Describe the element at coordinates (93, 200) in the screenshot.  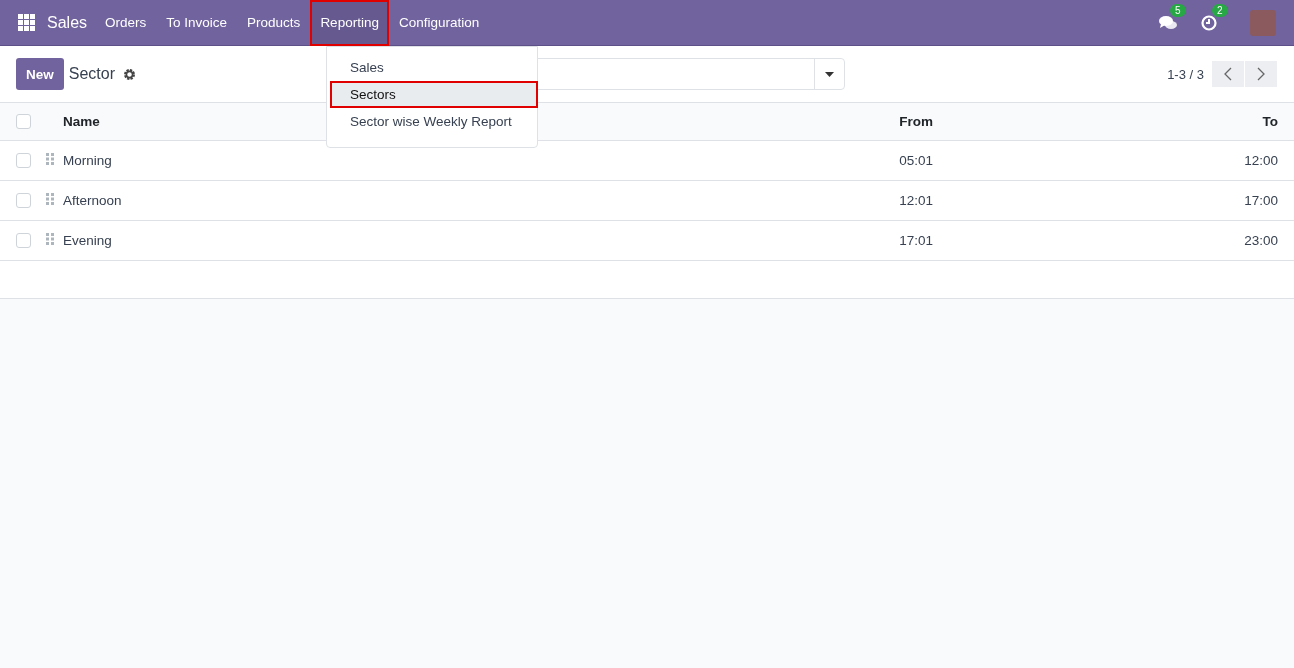
I see `table-cell-text: Afternoon` at that location.